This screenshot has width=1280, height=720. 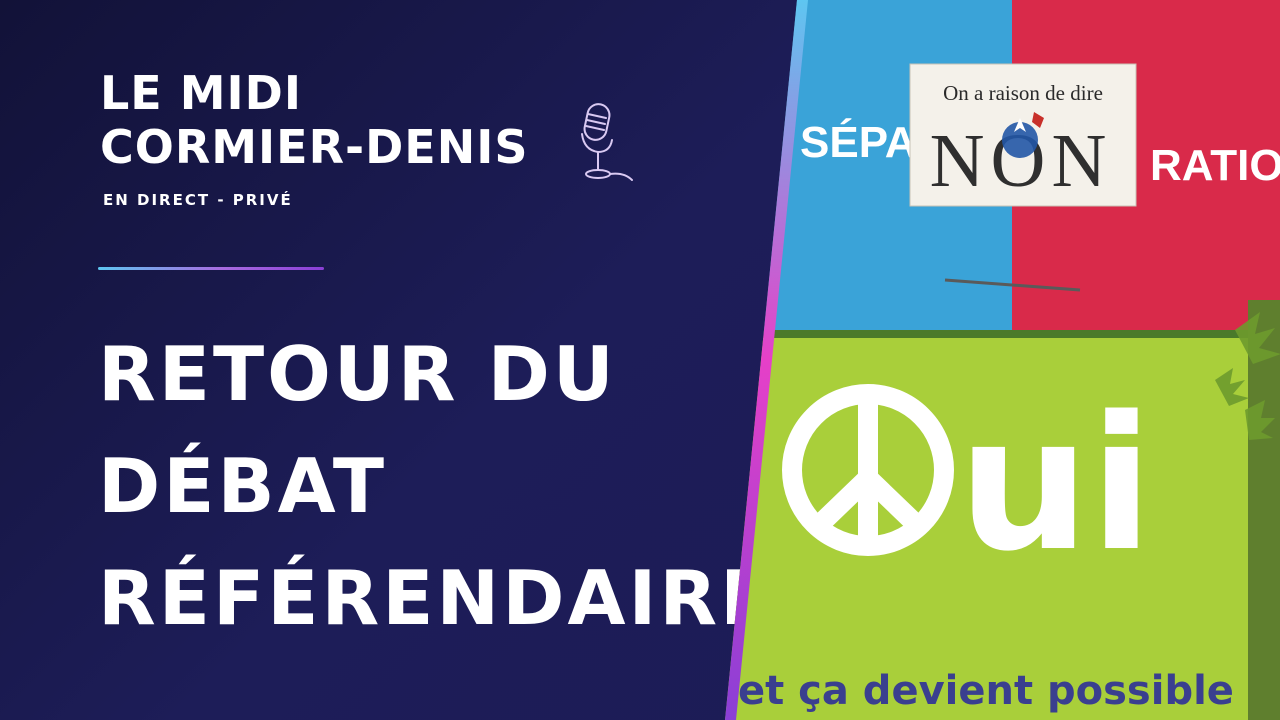 What do you see at coordinates (1055, 484) in the screenshot?
I see `oui-text: ui` at bounding box center [1055, 484].